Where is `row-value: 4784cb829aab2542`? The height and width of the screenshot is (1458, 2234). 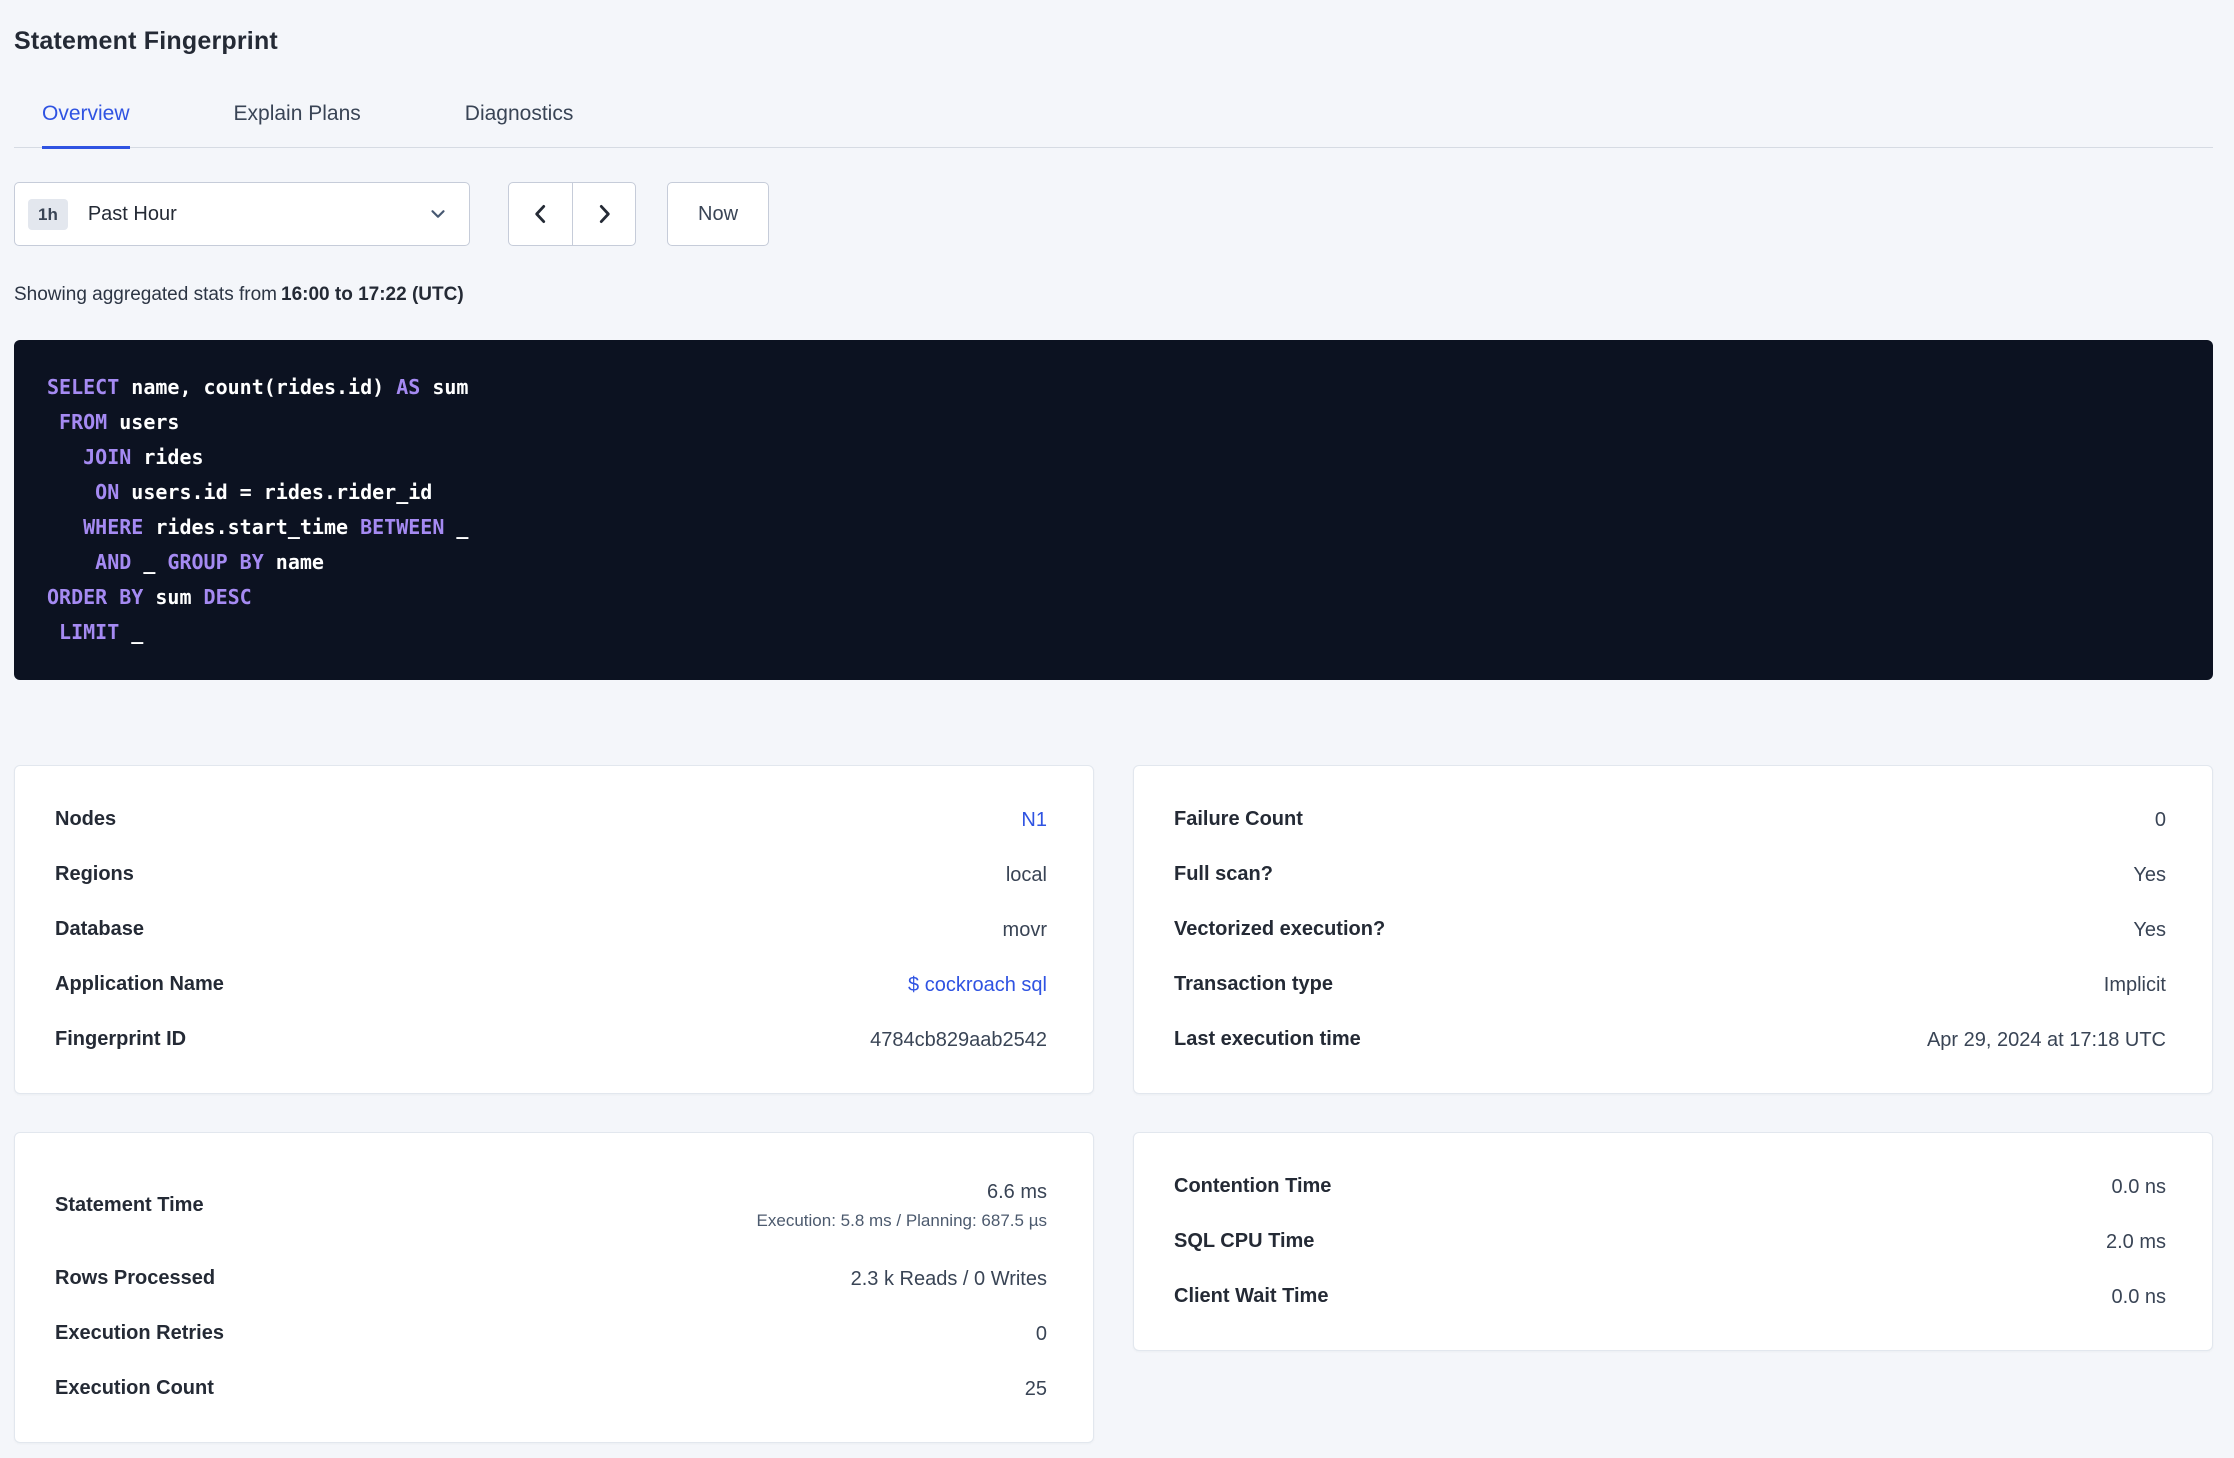 row-value: 4784cb829aab2542 is located at coordinates (958, 1039).